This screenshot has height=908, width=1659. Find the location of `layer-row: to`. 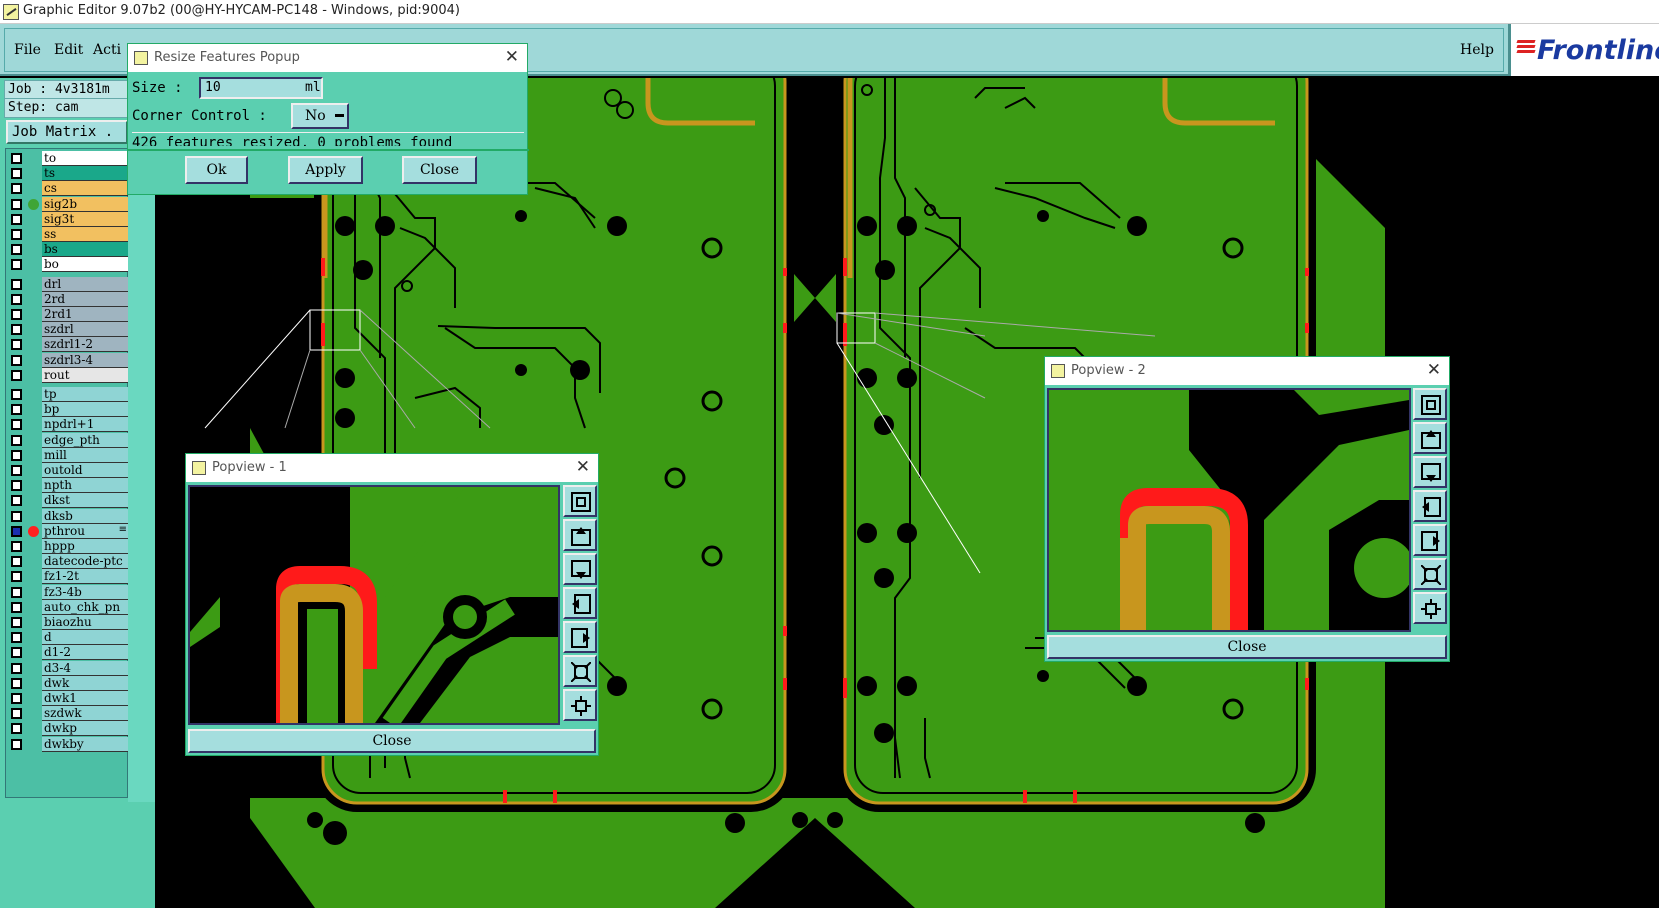

layer-row: to is located at coordinates (67, 158).